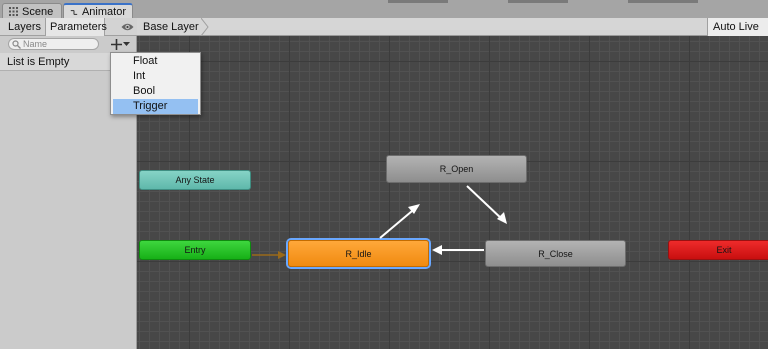 Image resolution: width=768 pixels, height=349 pixels. What do you see at coordinates (155, 106) in the screenshot?
I see `menu-item-trigger: Trigger` at bounding box center [155, 106].